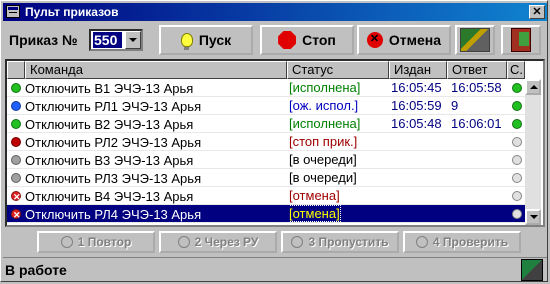  I want to click on toolbar: Приказ № 550 Пуск Стоп Отмена, so click(275, 41).